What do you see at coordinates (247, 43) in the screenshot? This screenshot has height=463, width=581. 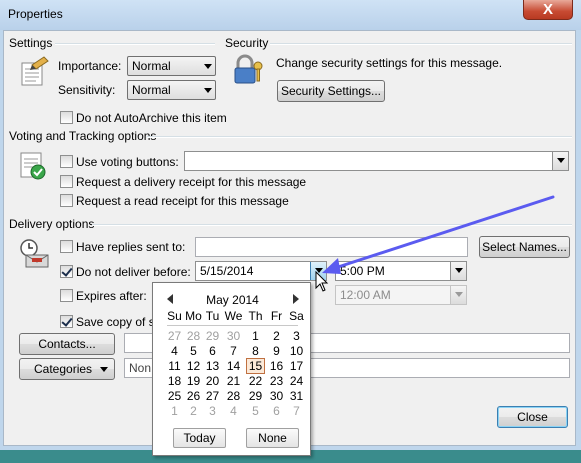 I see `security-group-title: Security` at bounding box center [247, 43].